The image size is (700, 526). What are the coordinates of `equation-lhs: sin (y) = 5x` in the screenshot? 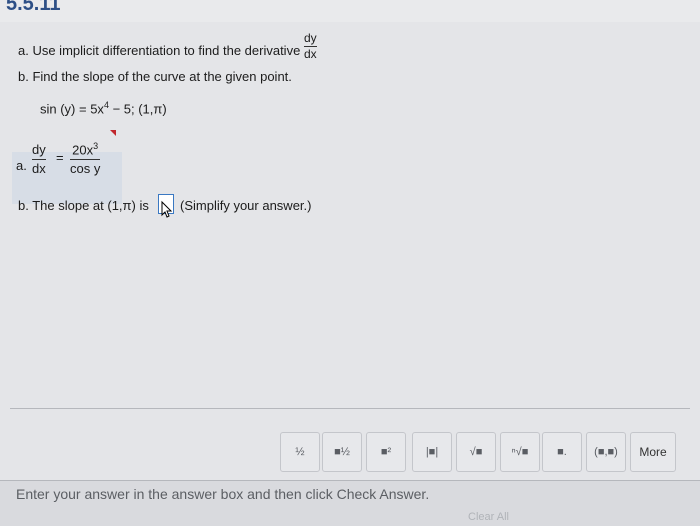 It's located at (72, 109).